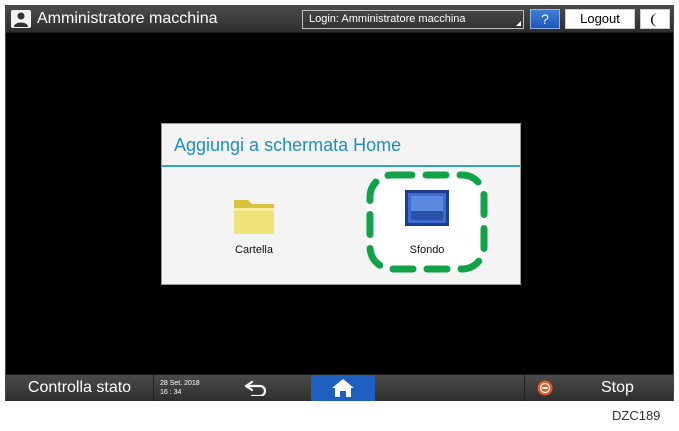 The image size is (679, 431). I want to click on logout-button: Logout, so click(600, 19).